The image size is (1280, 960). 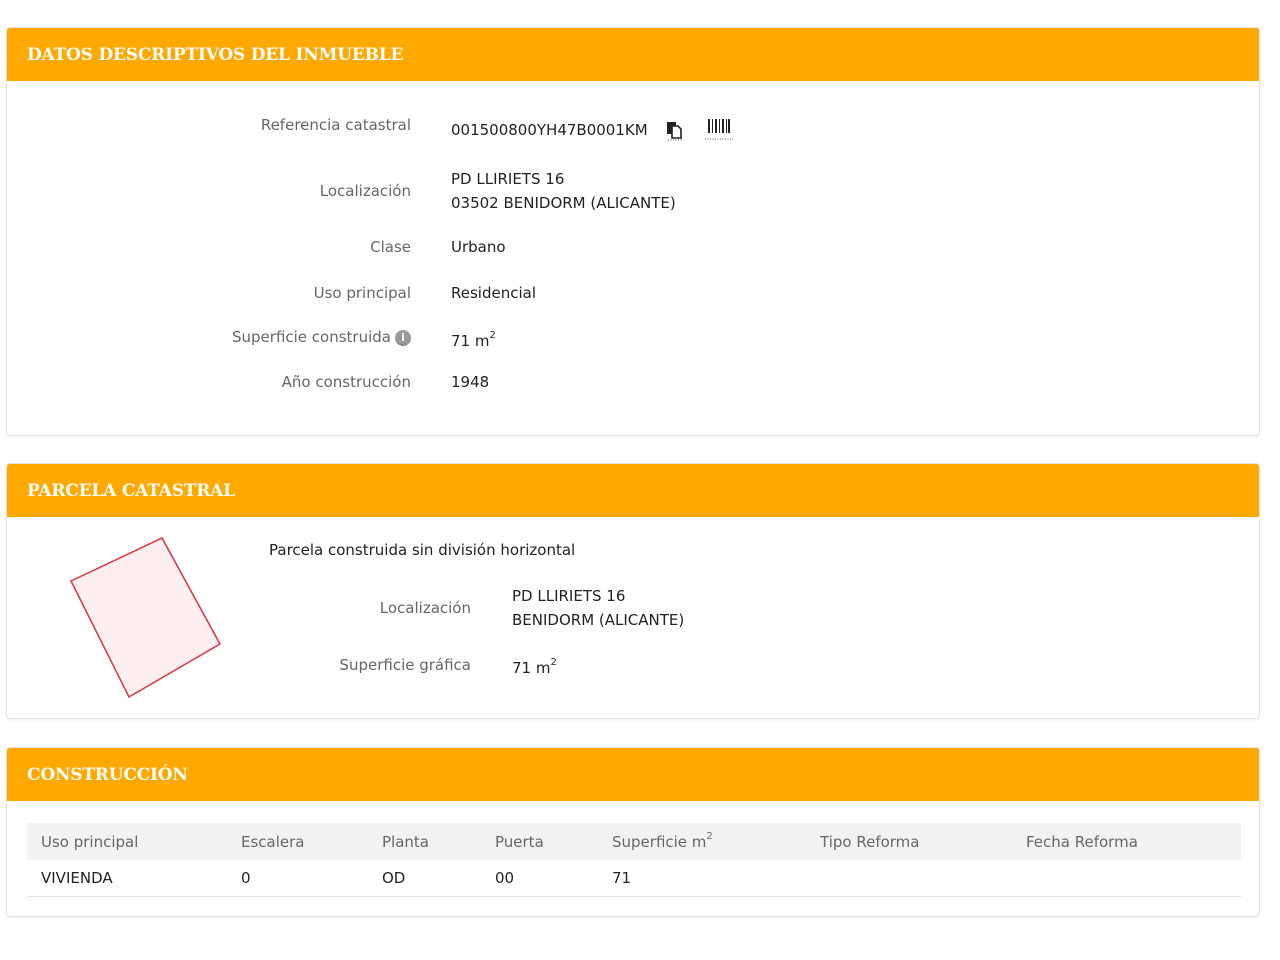 What do you see at coordinates (405, 665) in the screenshot?
I see `superficie-grafica-label: Superficie gráfica` at bounding box center [405, 665].